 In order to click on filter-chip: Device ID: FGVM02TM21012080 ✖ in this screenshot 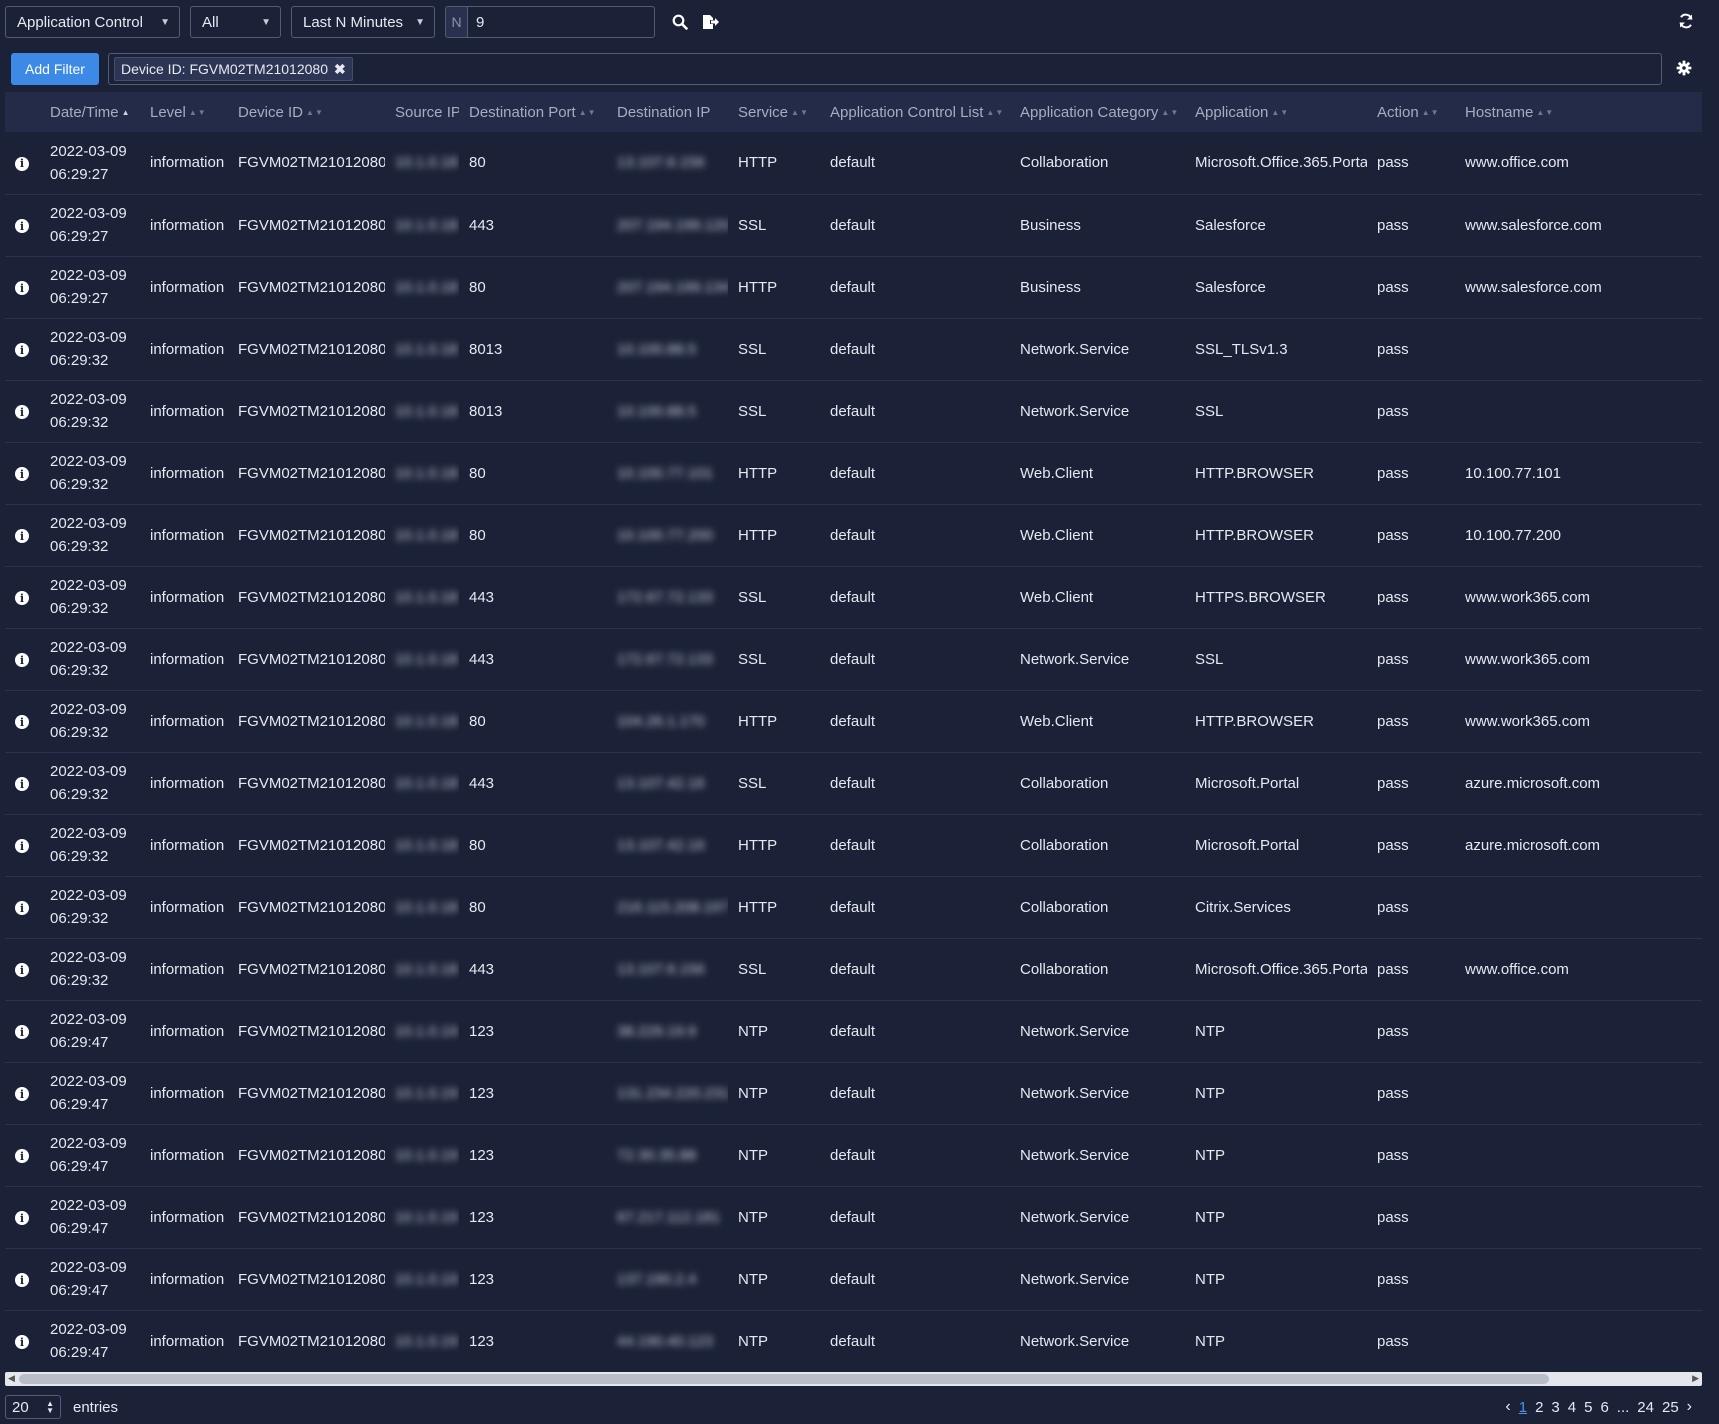, I will do `click(233, 69)`.